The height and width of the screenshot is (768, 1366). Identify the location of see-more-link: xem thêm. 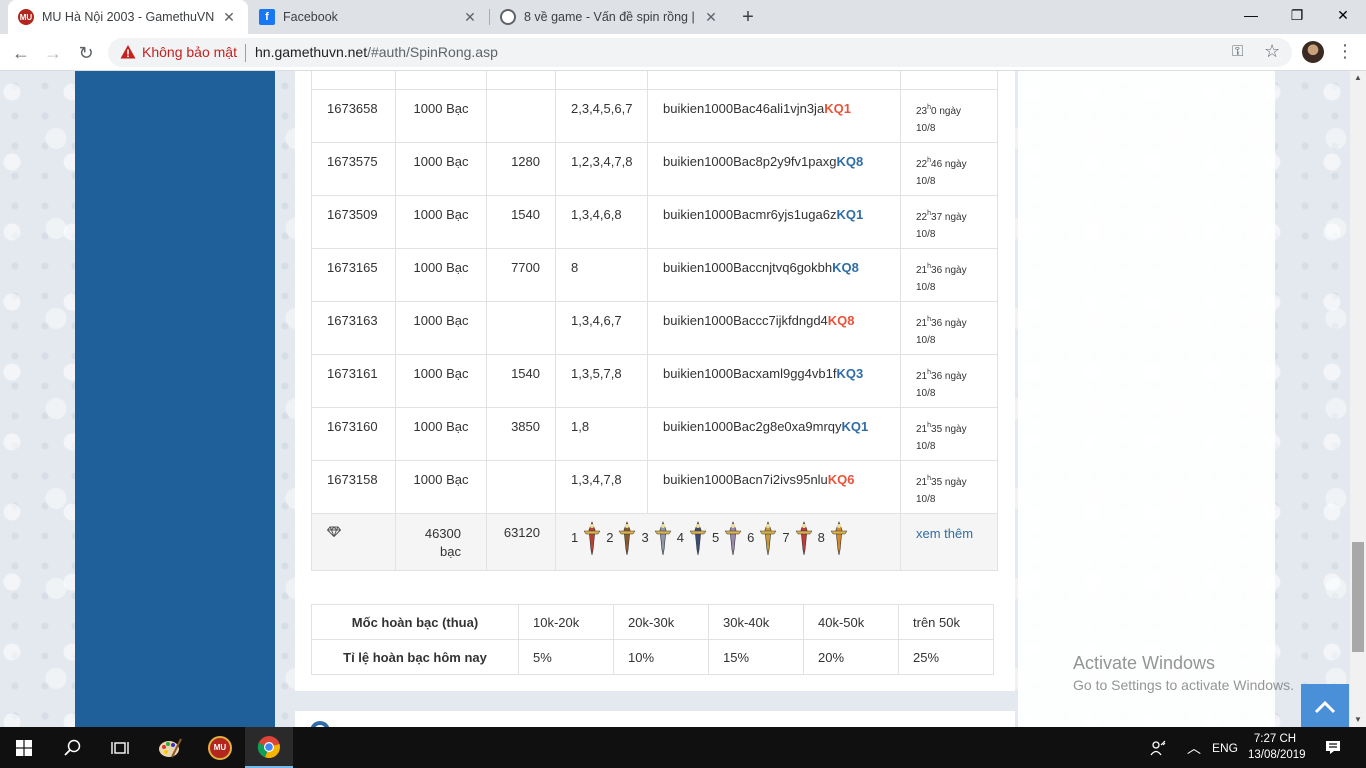
(944, 533).